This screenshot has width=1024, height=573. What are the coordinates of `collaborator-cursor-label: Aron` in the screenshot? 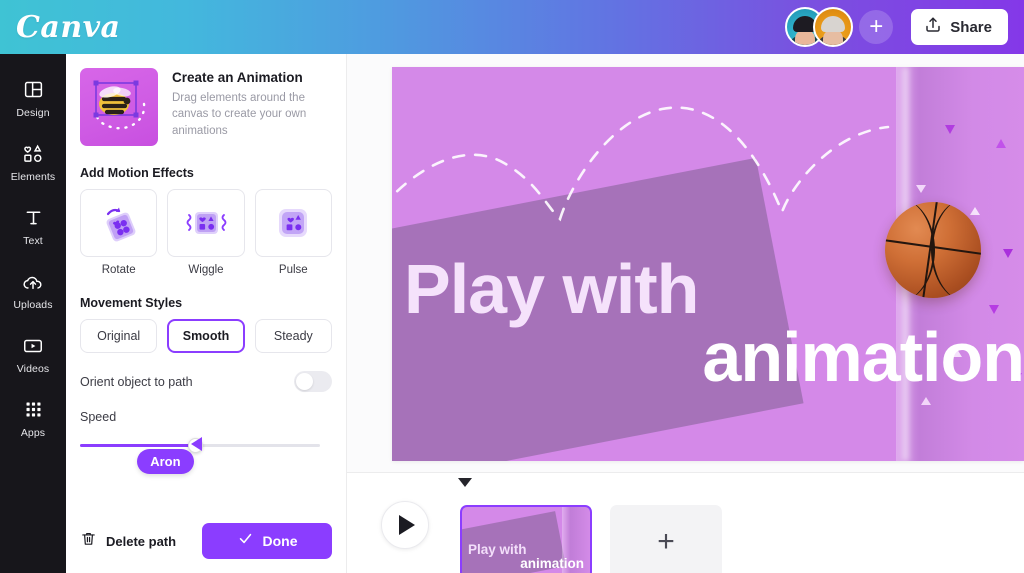 It's located at (165, 461).